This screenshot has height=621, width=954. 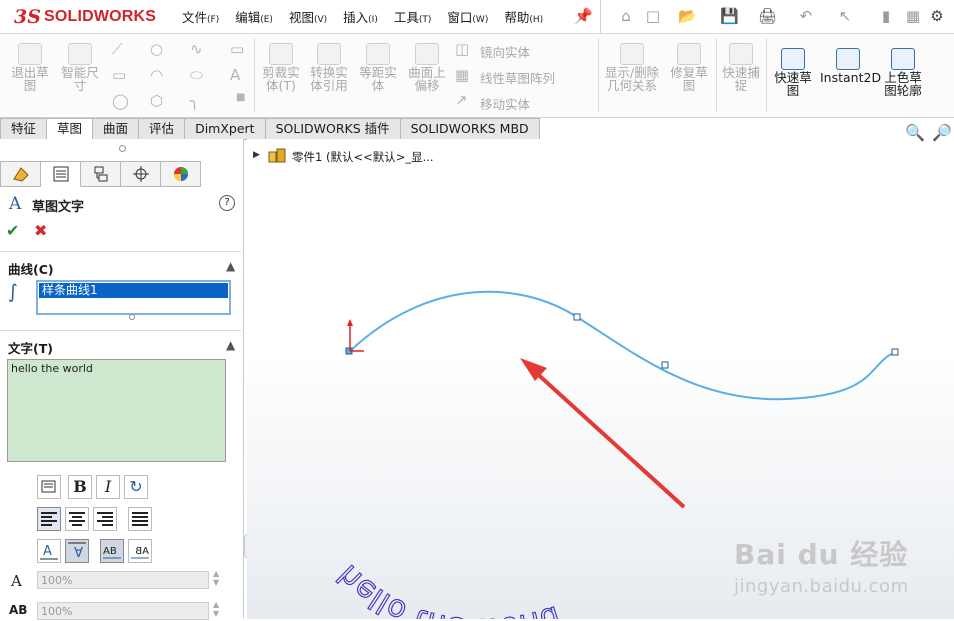 I want to click on reverse-text-button: AB, so click(x=140, y=551).